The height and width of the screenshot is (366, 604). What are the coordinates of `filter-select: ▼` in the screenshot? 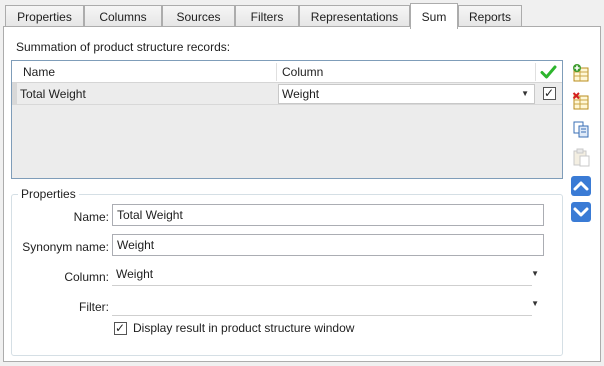 It's located at (328, 305).